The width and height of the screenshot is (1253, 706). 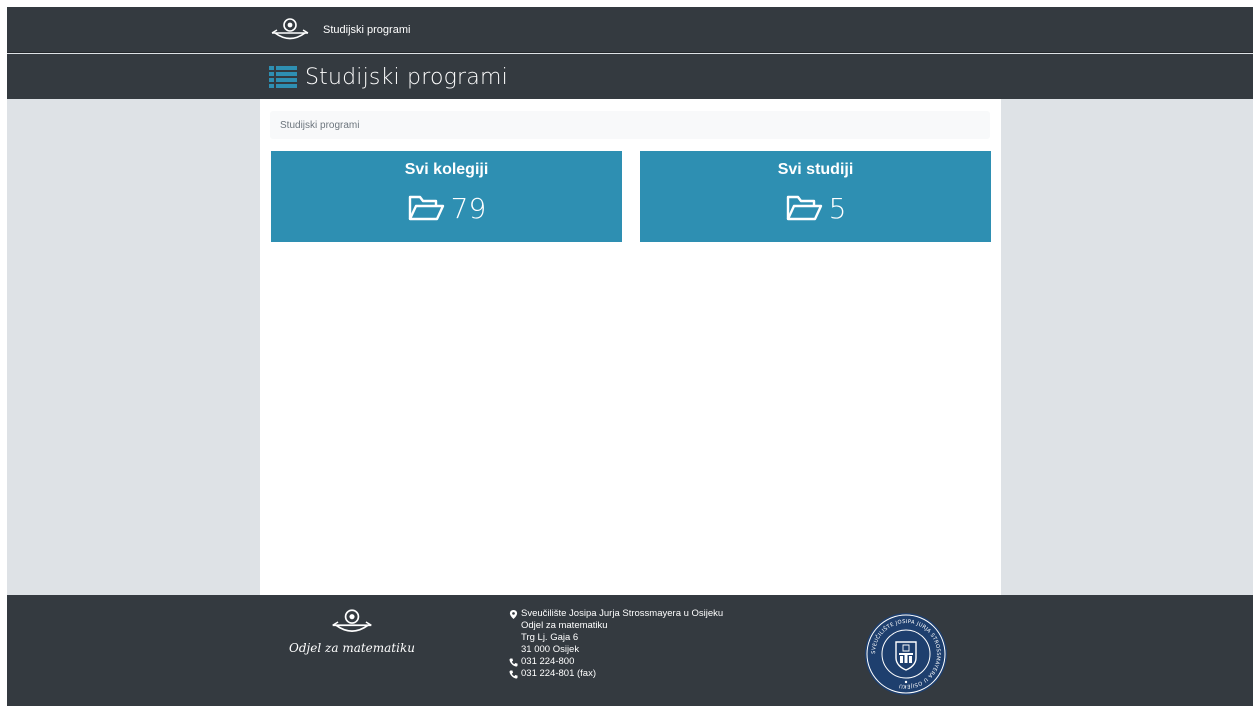 I want to click on map-marker-icon, so click(x=513, y=614).